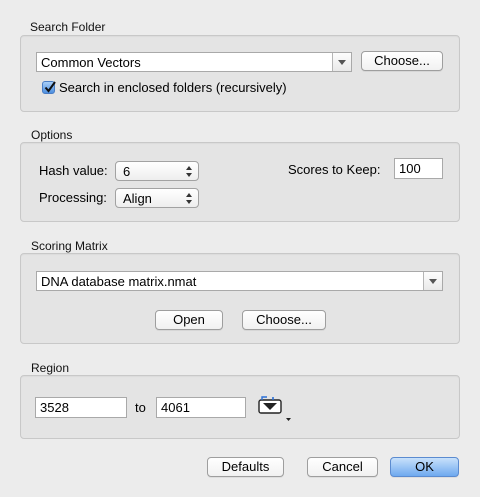 Image resolution: width=480 pixels, height=497 pixels. Describe the element at coordinates (157, 171) in the screenshot. I see `hash-value-popup: 6` at that location.